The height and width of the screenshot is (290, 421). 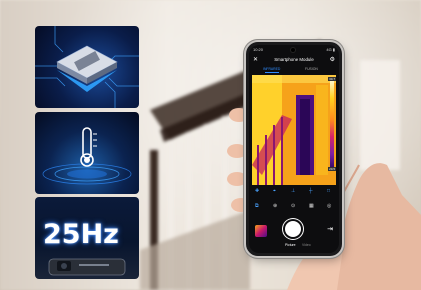 I want to click on front-camera, so click(x=293, y=50).